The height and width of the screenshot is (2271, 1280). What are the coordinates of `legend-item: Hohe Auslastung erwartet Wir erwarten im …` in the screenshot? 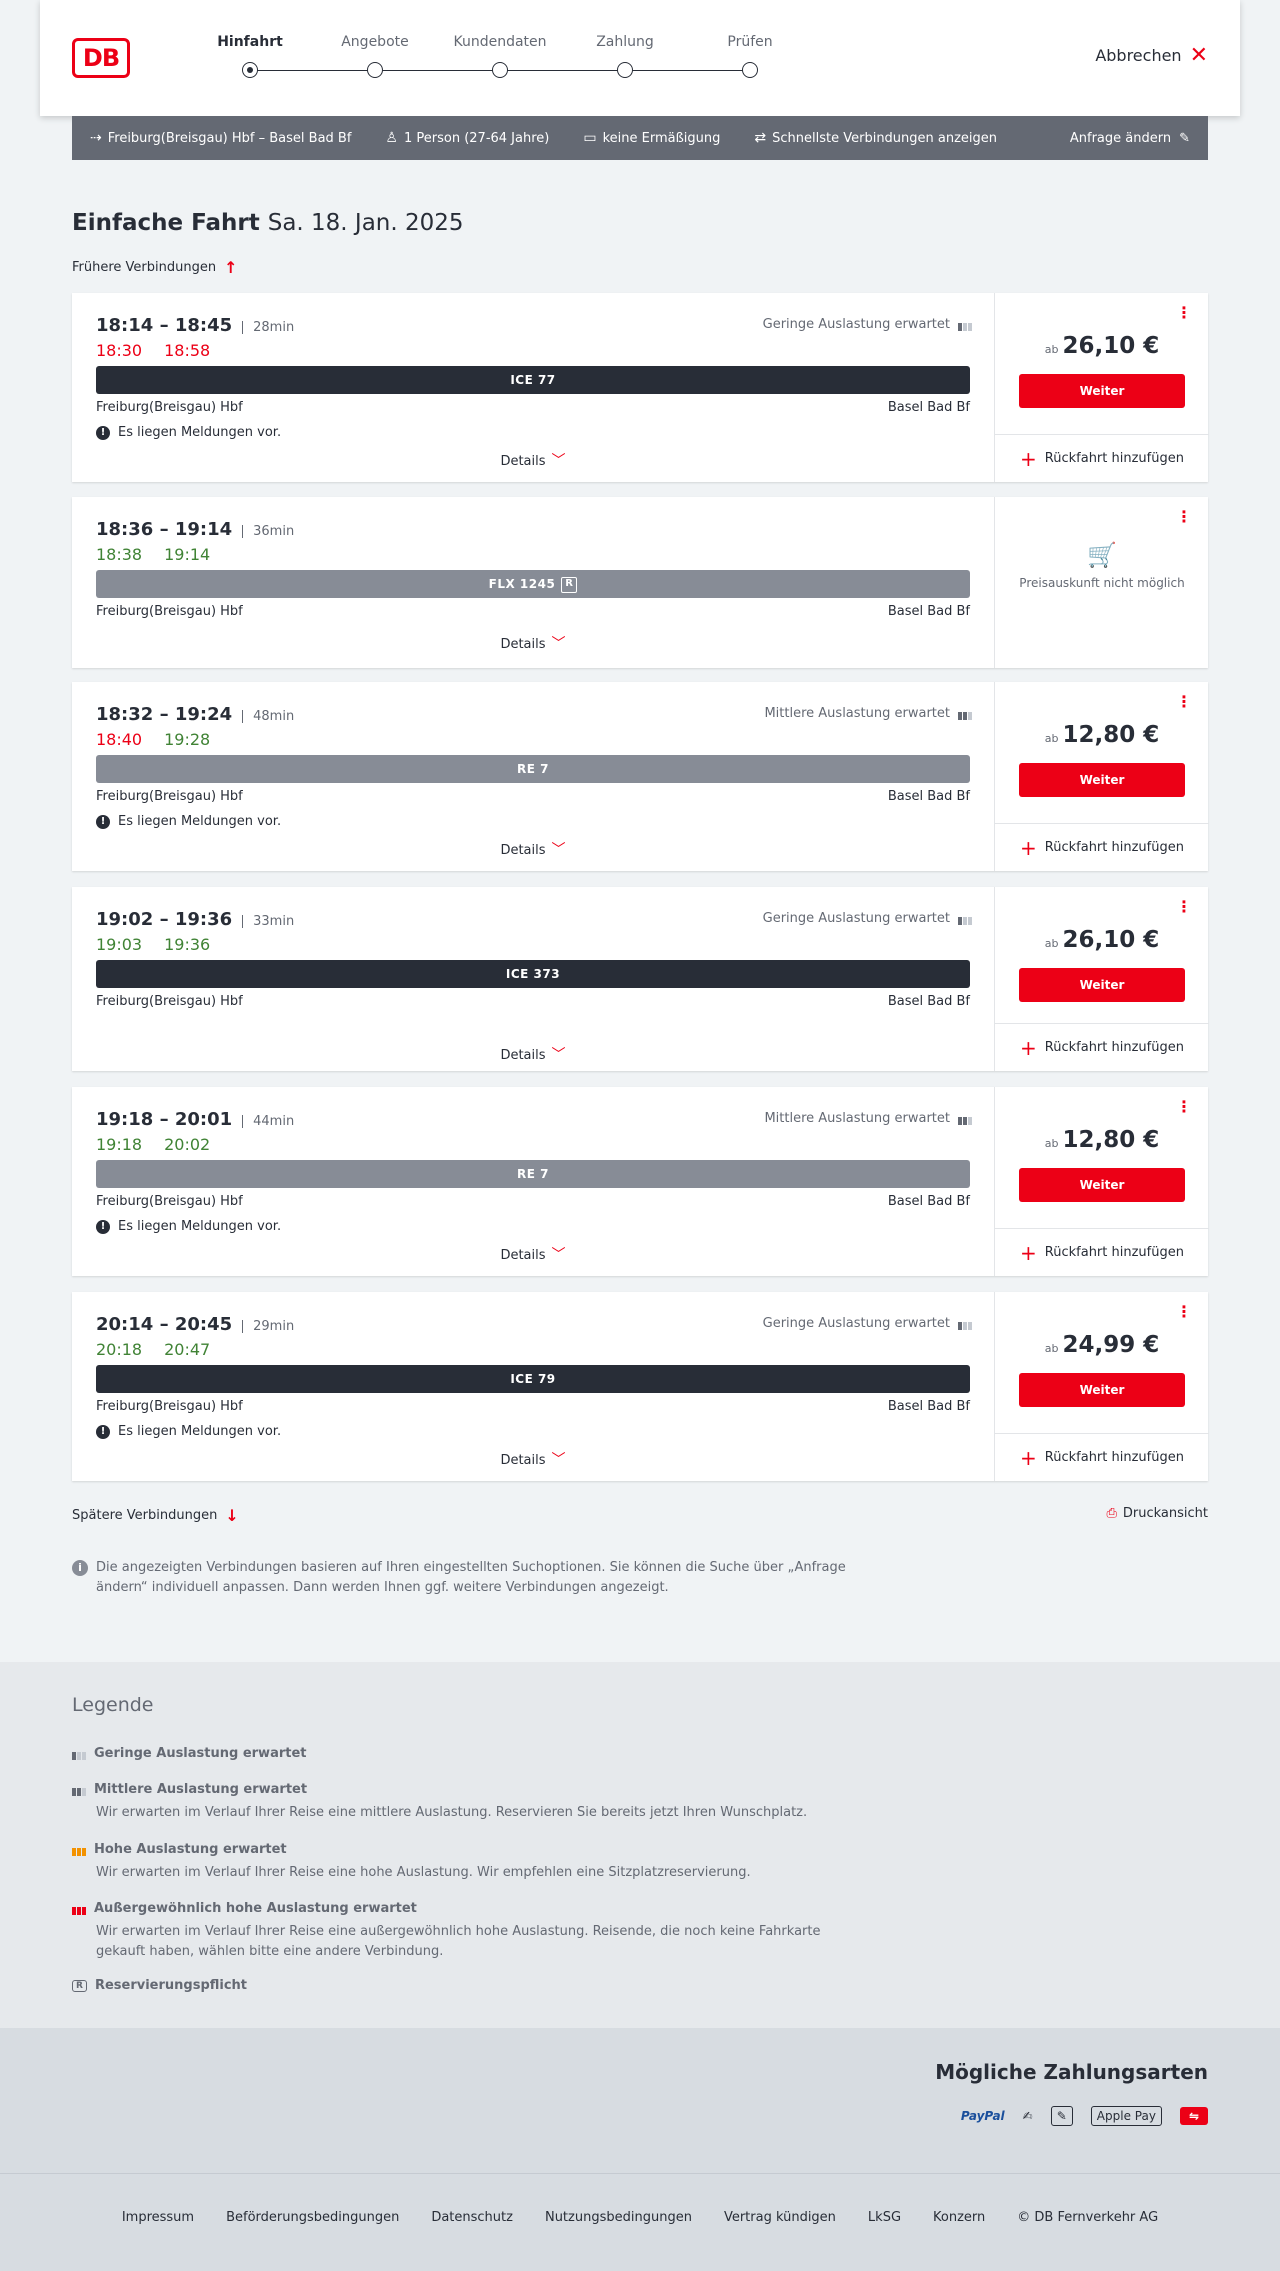 It's located at (472, 1862).